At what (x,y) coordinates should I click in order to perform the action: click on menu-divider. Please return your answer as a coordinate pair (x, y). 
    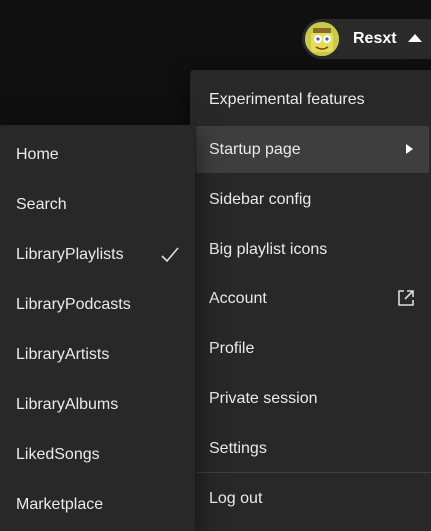
    Looking at the image, I should click on (313, 472).